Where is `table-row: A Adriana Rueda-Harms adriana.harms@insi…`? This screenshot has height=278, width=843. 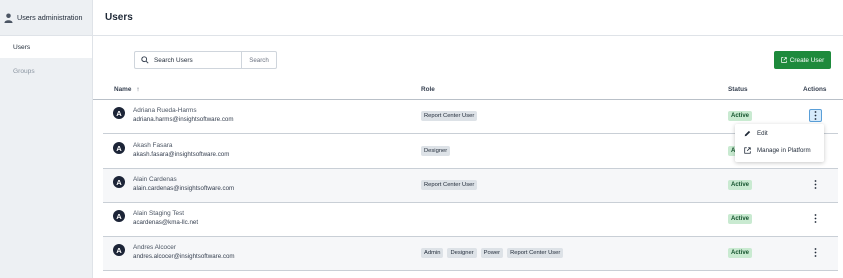
table-row: A Adriana Rueda-Harms adriana.harms@insi… is located at coordinates (470, 117).